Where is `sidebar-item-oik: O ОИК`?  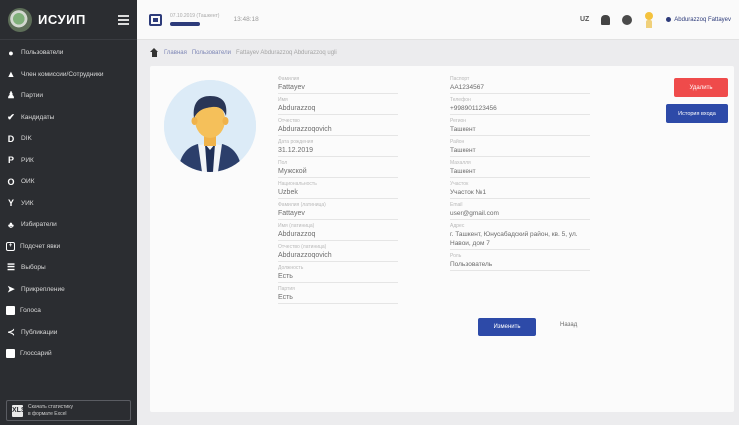
sidebar-item-oik: O ОИК is located at coordinates (68, 182).